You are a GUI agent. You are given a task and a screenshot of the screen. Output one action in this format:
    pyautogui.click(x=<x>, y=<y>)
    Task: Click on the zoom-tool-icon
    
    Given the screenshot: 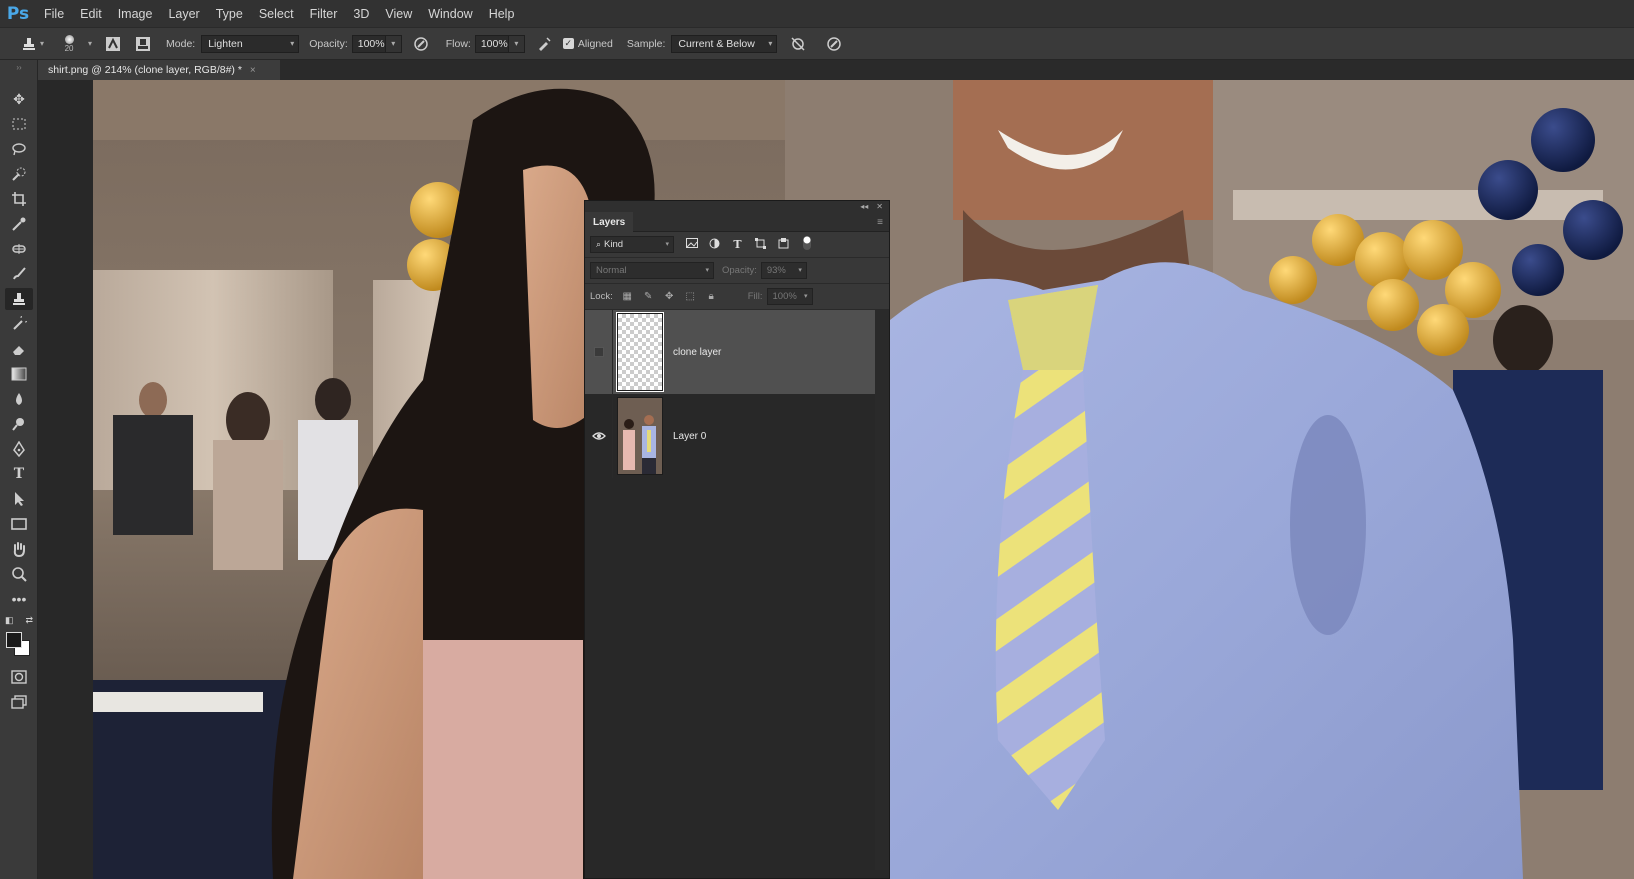 What is the action you would take?
    pyautogui.click(x=19, y=574)
    